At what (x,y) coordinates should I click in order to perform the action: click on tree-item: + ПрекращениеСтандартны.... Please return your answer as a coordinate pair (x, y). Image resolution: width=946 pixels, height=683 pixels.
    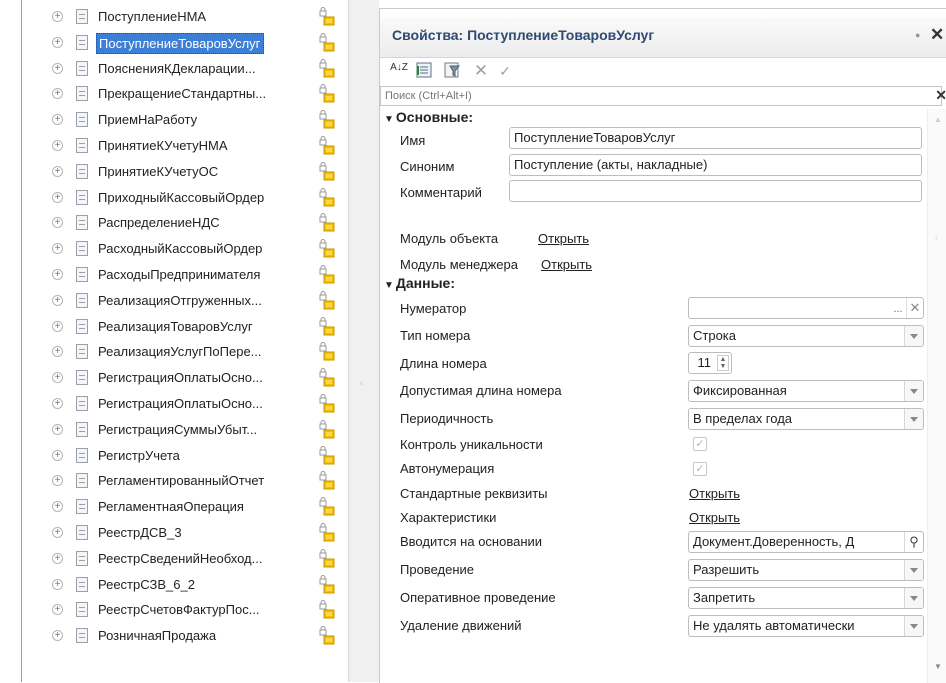
    Looking at the image, I should click on (174, 94).